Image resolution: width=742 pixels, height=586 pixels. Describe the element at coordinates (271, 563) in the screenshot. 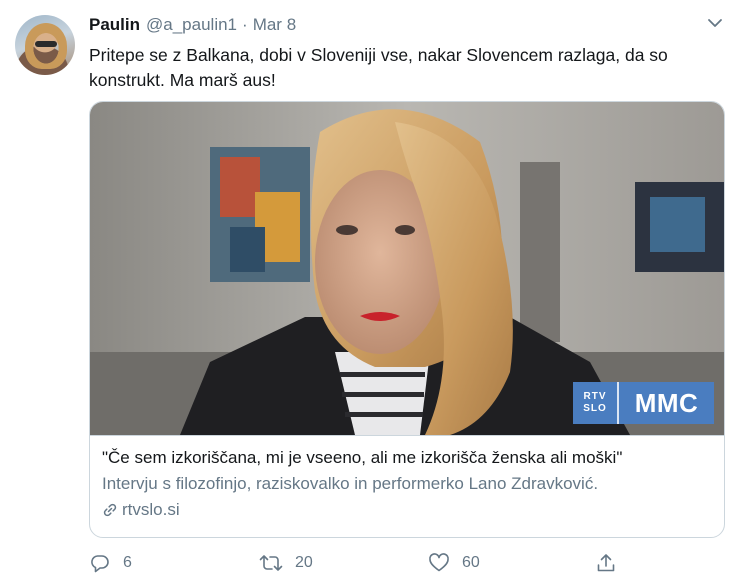

I see `retweet-icon` at that location.